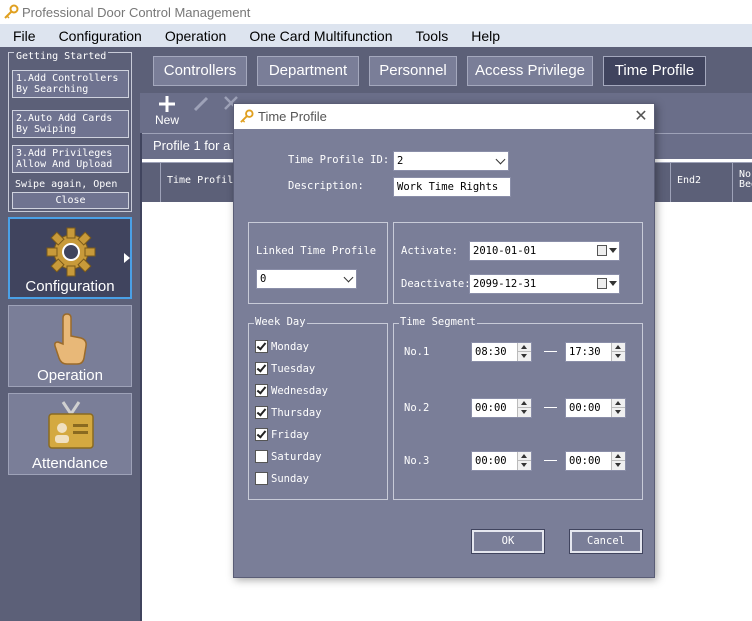 This screenshot has height=621, width=752. What do you see at coordinates (417, 461) in the screenshot?
I see `segment-3-label: No.3` at bounding box center [417, 461].